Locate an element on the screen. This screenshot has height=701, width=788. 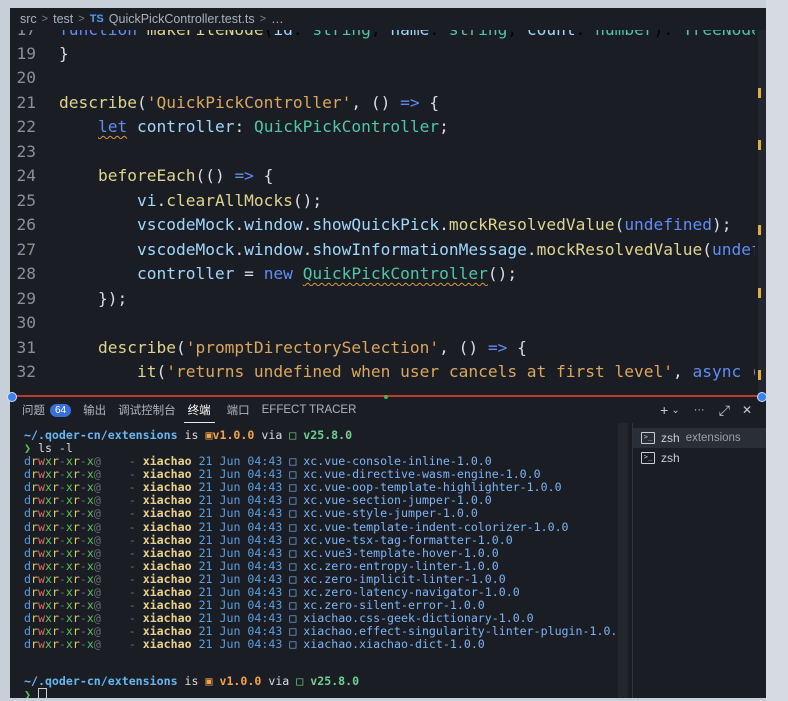
tab-debug-console: 调试控制台 is located at coordinates (147, 410).